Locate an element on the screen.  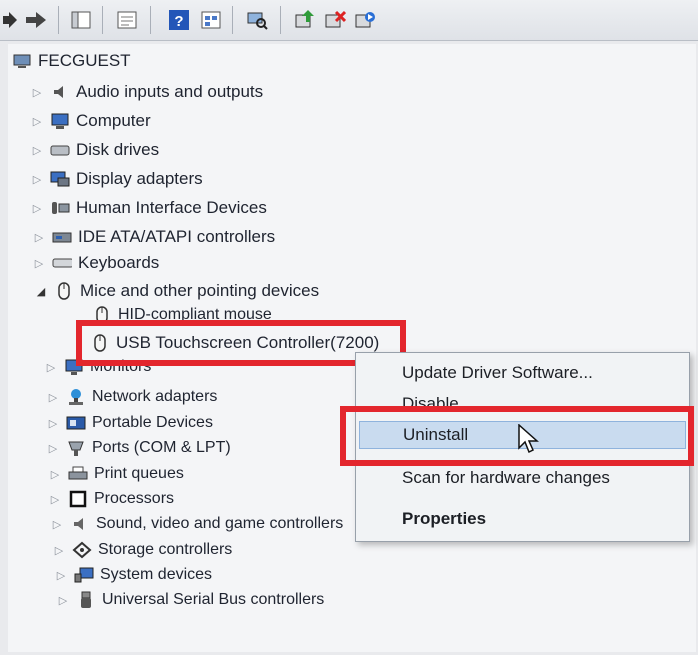
tree-item-ide: ▷ IDE ATA/ATAPI controllers is located at coordinates (153, 237).